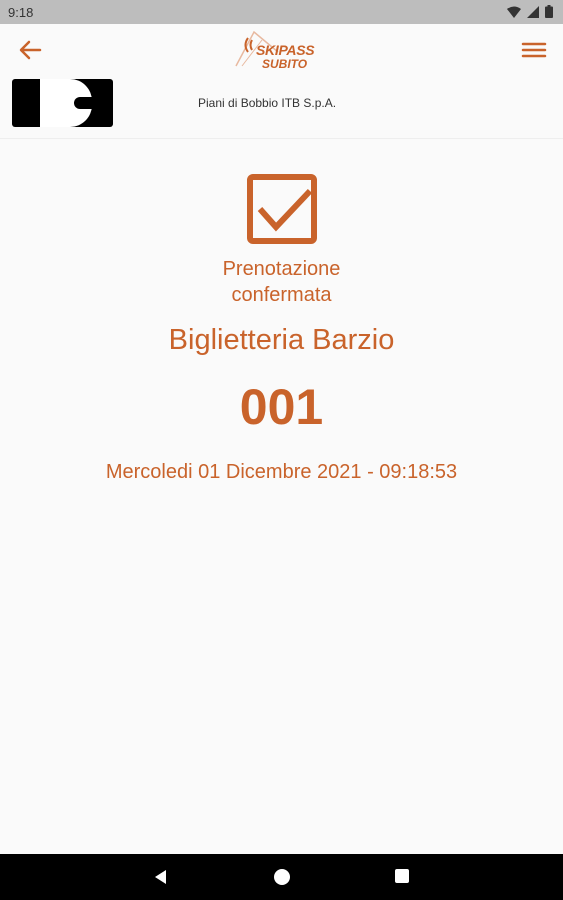  Describe the element at coordinates (534, 50) in the screenshot. I see `hamburger-menu-icon` at that location.